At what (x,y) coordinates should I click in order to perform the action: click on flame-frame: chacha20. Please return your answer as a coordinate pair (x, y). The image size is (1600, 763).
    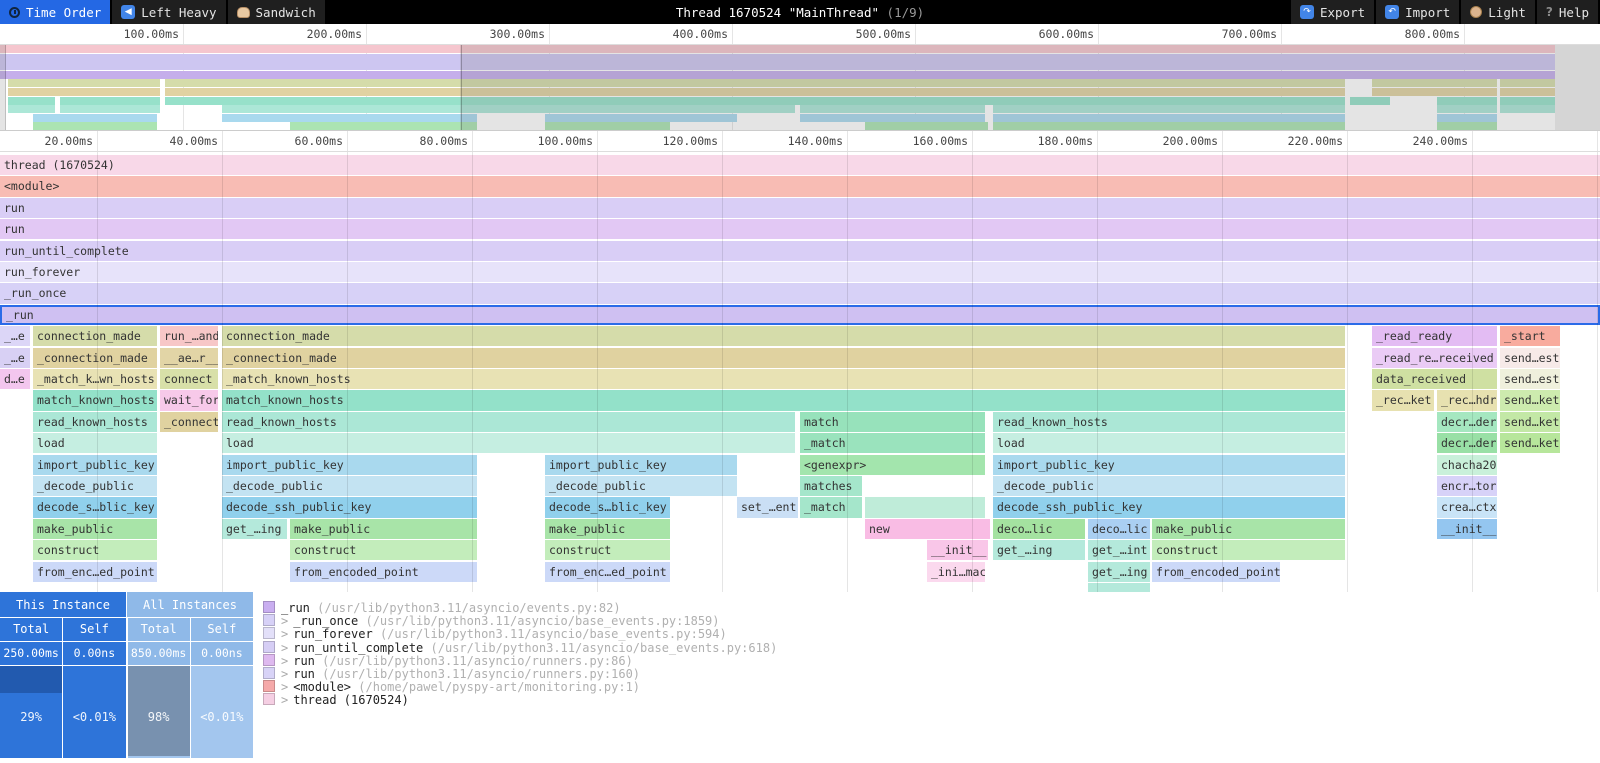
    Looking at the image, I should click on (1467, 464).